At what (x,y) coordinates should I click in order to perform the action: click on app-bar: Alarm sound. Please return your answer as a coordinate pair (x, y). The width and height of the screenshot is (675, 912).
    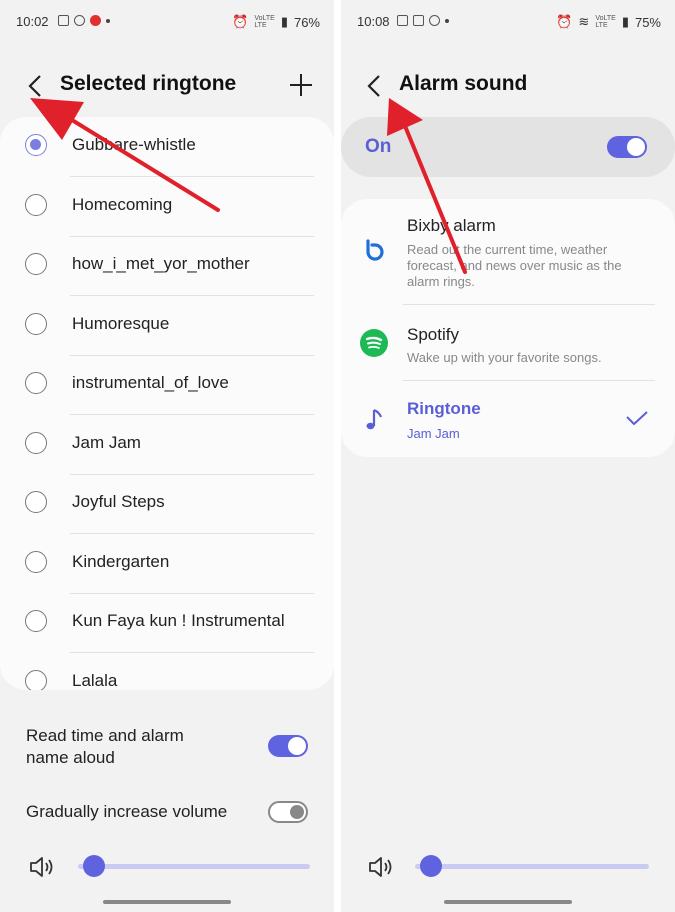
    Looking at the image, I should click on (508, 86).